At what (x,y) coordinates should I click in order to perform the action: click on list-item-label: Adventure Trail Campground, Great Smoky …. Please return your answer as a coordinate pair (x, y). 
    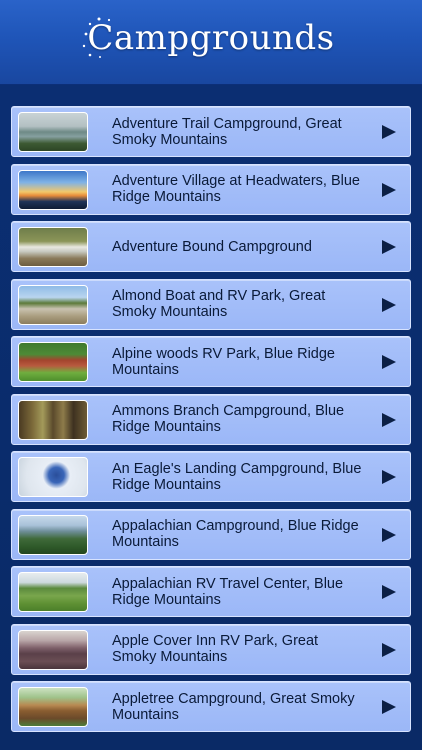
    Looking at the image, I should click on (227, 131).